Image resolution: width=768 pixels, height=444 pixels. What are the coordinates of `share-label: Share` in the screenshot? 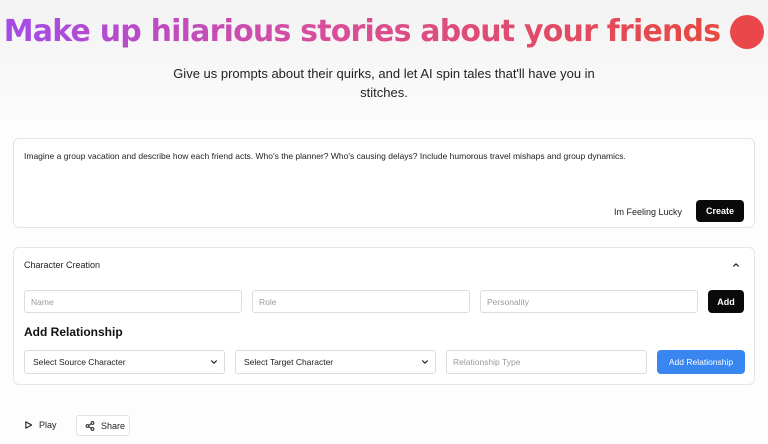 It's located at (113, 425).